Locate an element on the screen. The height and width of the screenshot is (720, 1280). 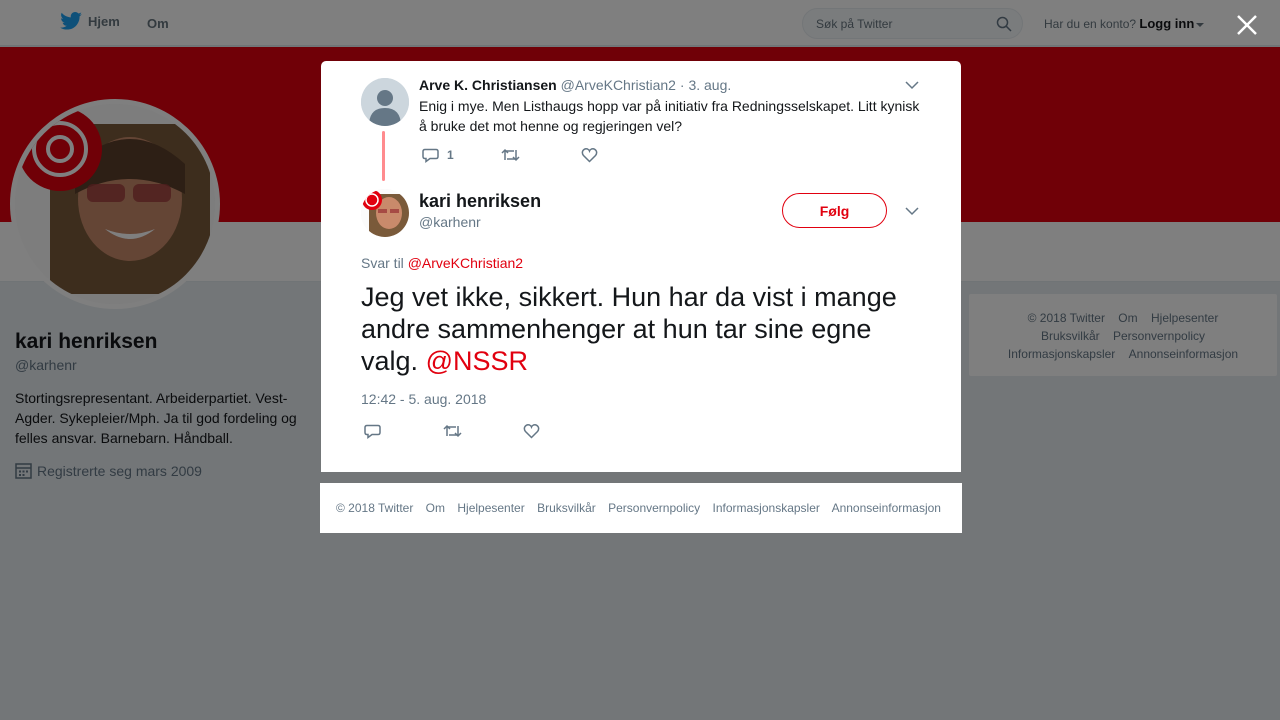
reply-button: 1 is located at coordinates (438, 155).